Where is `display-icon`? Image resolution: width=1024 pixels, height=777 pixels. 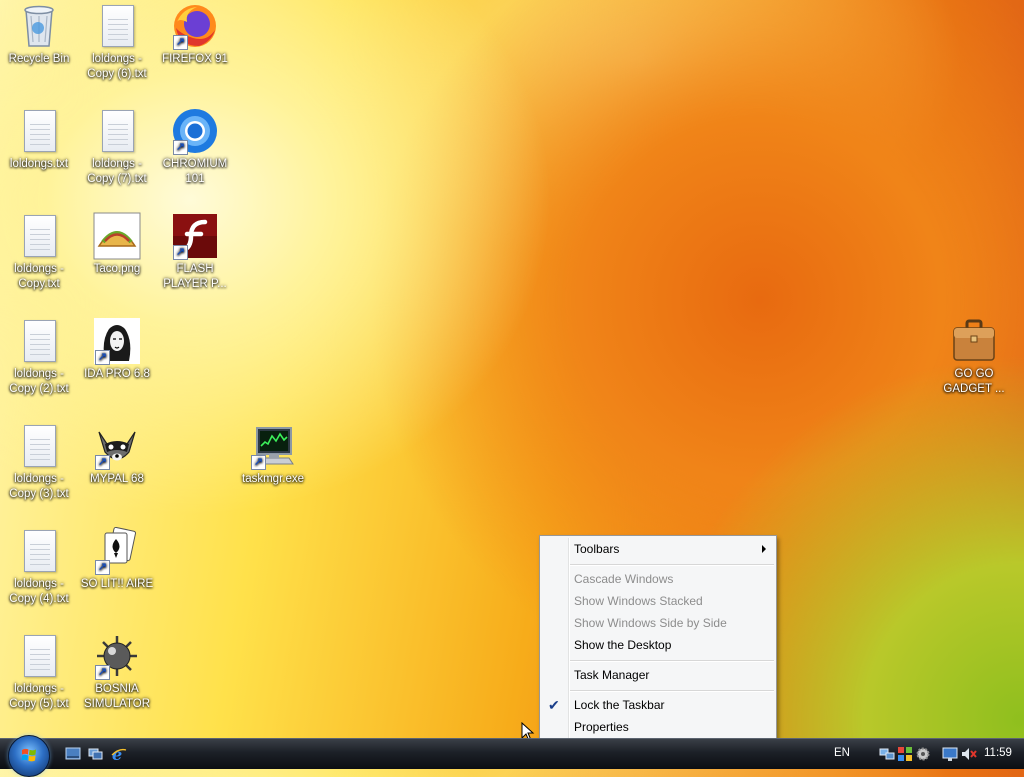
display-icon is located at coordinates (950, 754).